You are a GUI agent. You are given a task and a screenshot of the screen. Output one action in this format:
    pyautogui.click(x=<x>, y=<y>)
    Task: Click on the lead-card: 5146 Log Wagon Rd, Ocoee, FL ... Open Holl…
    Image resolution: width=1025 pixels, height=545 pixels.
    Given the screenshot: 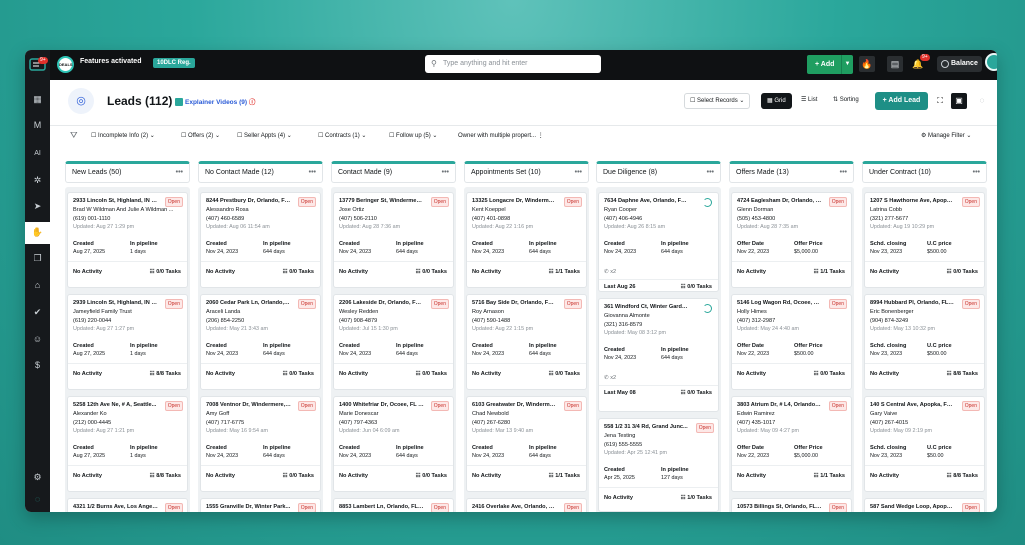 What is the action you would take?
    pyautogui.click(x=791, y=342)
    